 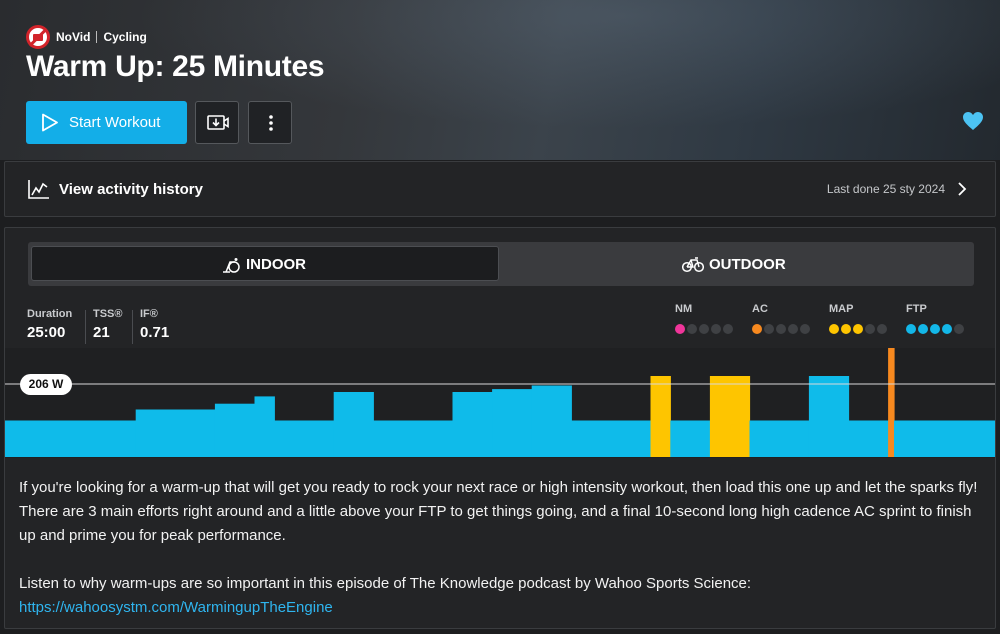 What do you see at coordinates (760, 309) in the screenshot?
I see `zone-label: AC` at bounding box center [760, 309].